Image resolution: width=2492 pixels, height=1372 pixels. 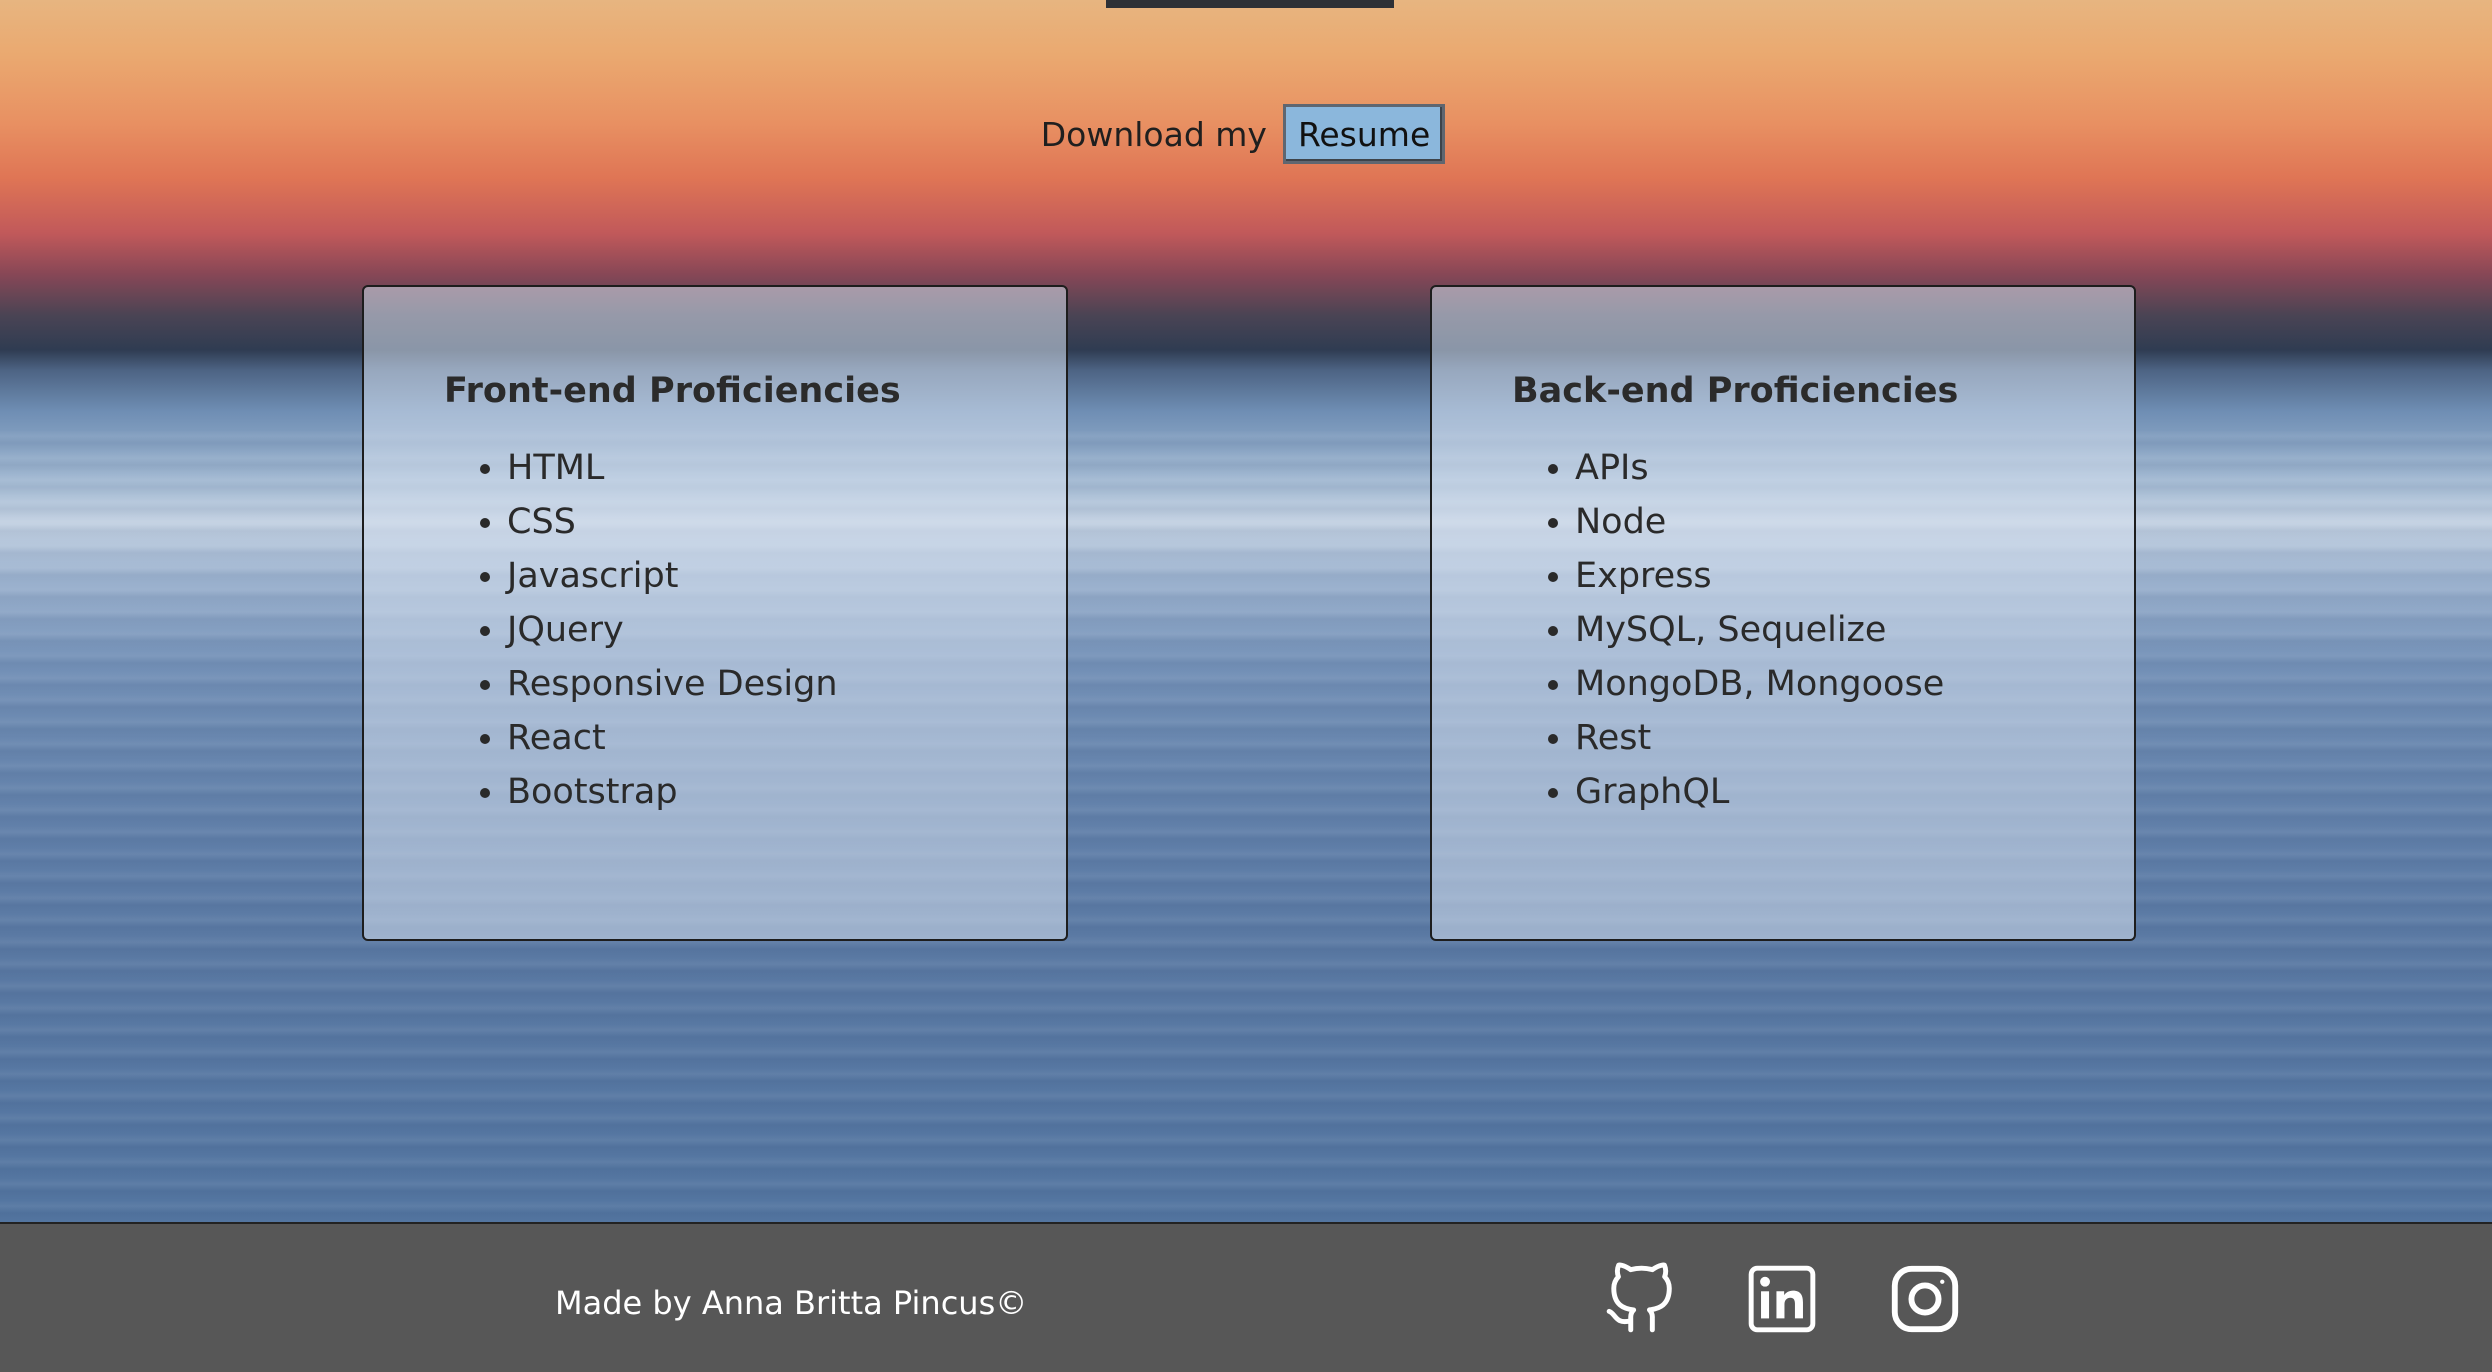 I want to click on list-item: GraphQL, so click(x=1854, y=792).